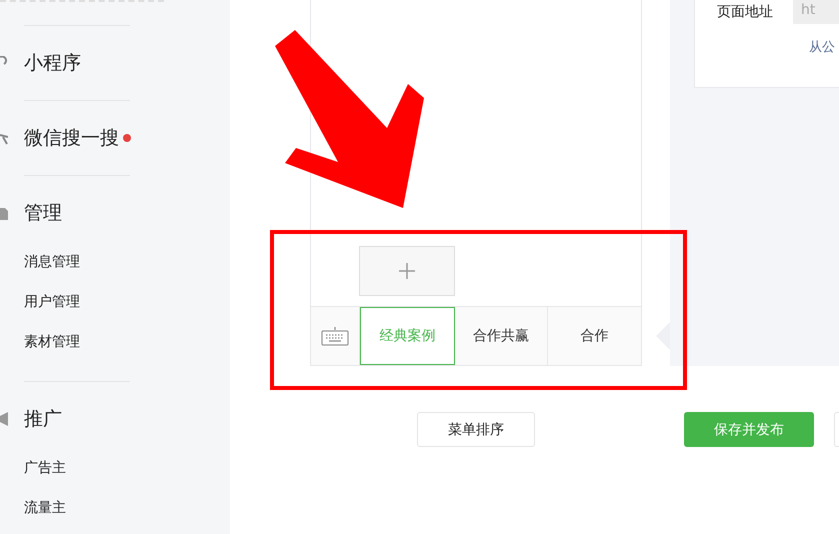 Image resolution: width=839 pixels, height=534 pixels. What do you see at coordinates (127, 508) in the screenshot?
I see `sidebar-item: 流量主` at bounding box center [127, 508].